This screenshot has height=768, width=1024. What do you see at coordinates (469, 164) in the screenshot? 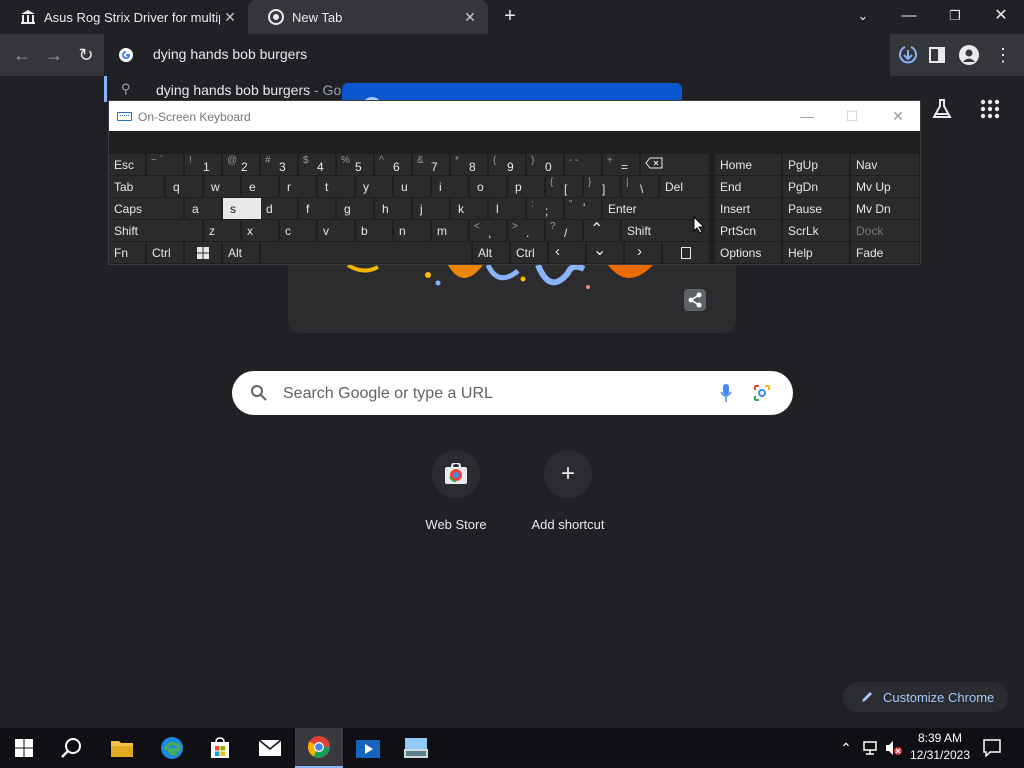
I see `key-8: * 8` at bounding box center [469, 164].